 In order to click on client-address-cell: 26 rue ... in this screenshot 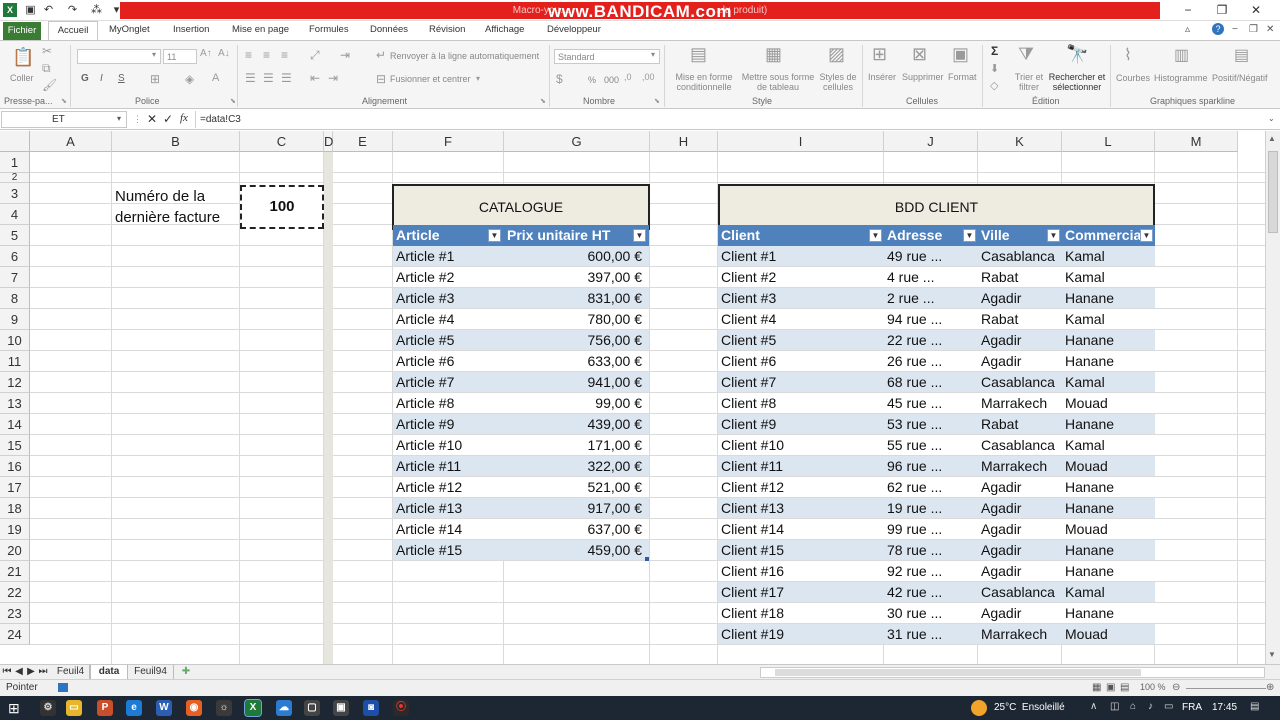, I will do `click(931, 361)`.